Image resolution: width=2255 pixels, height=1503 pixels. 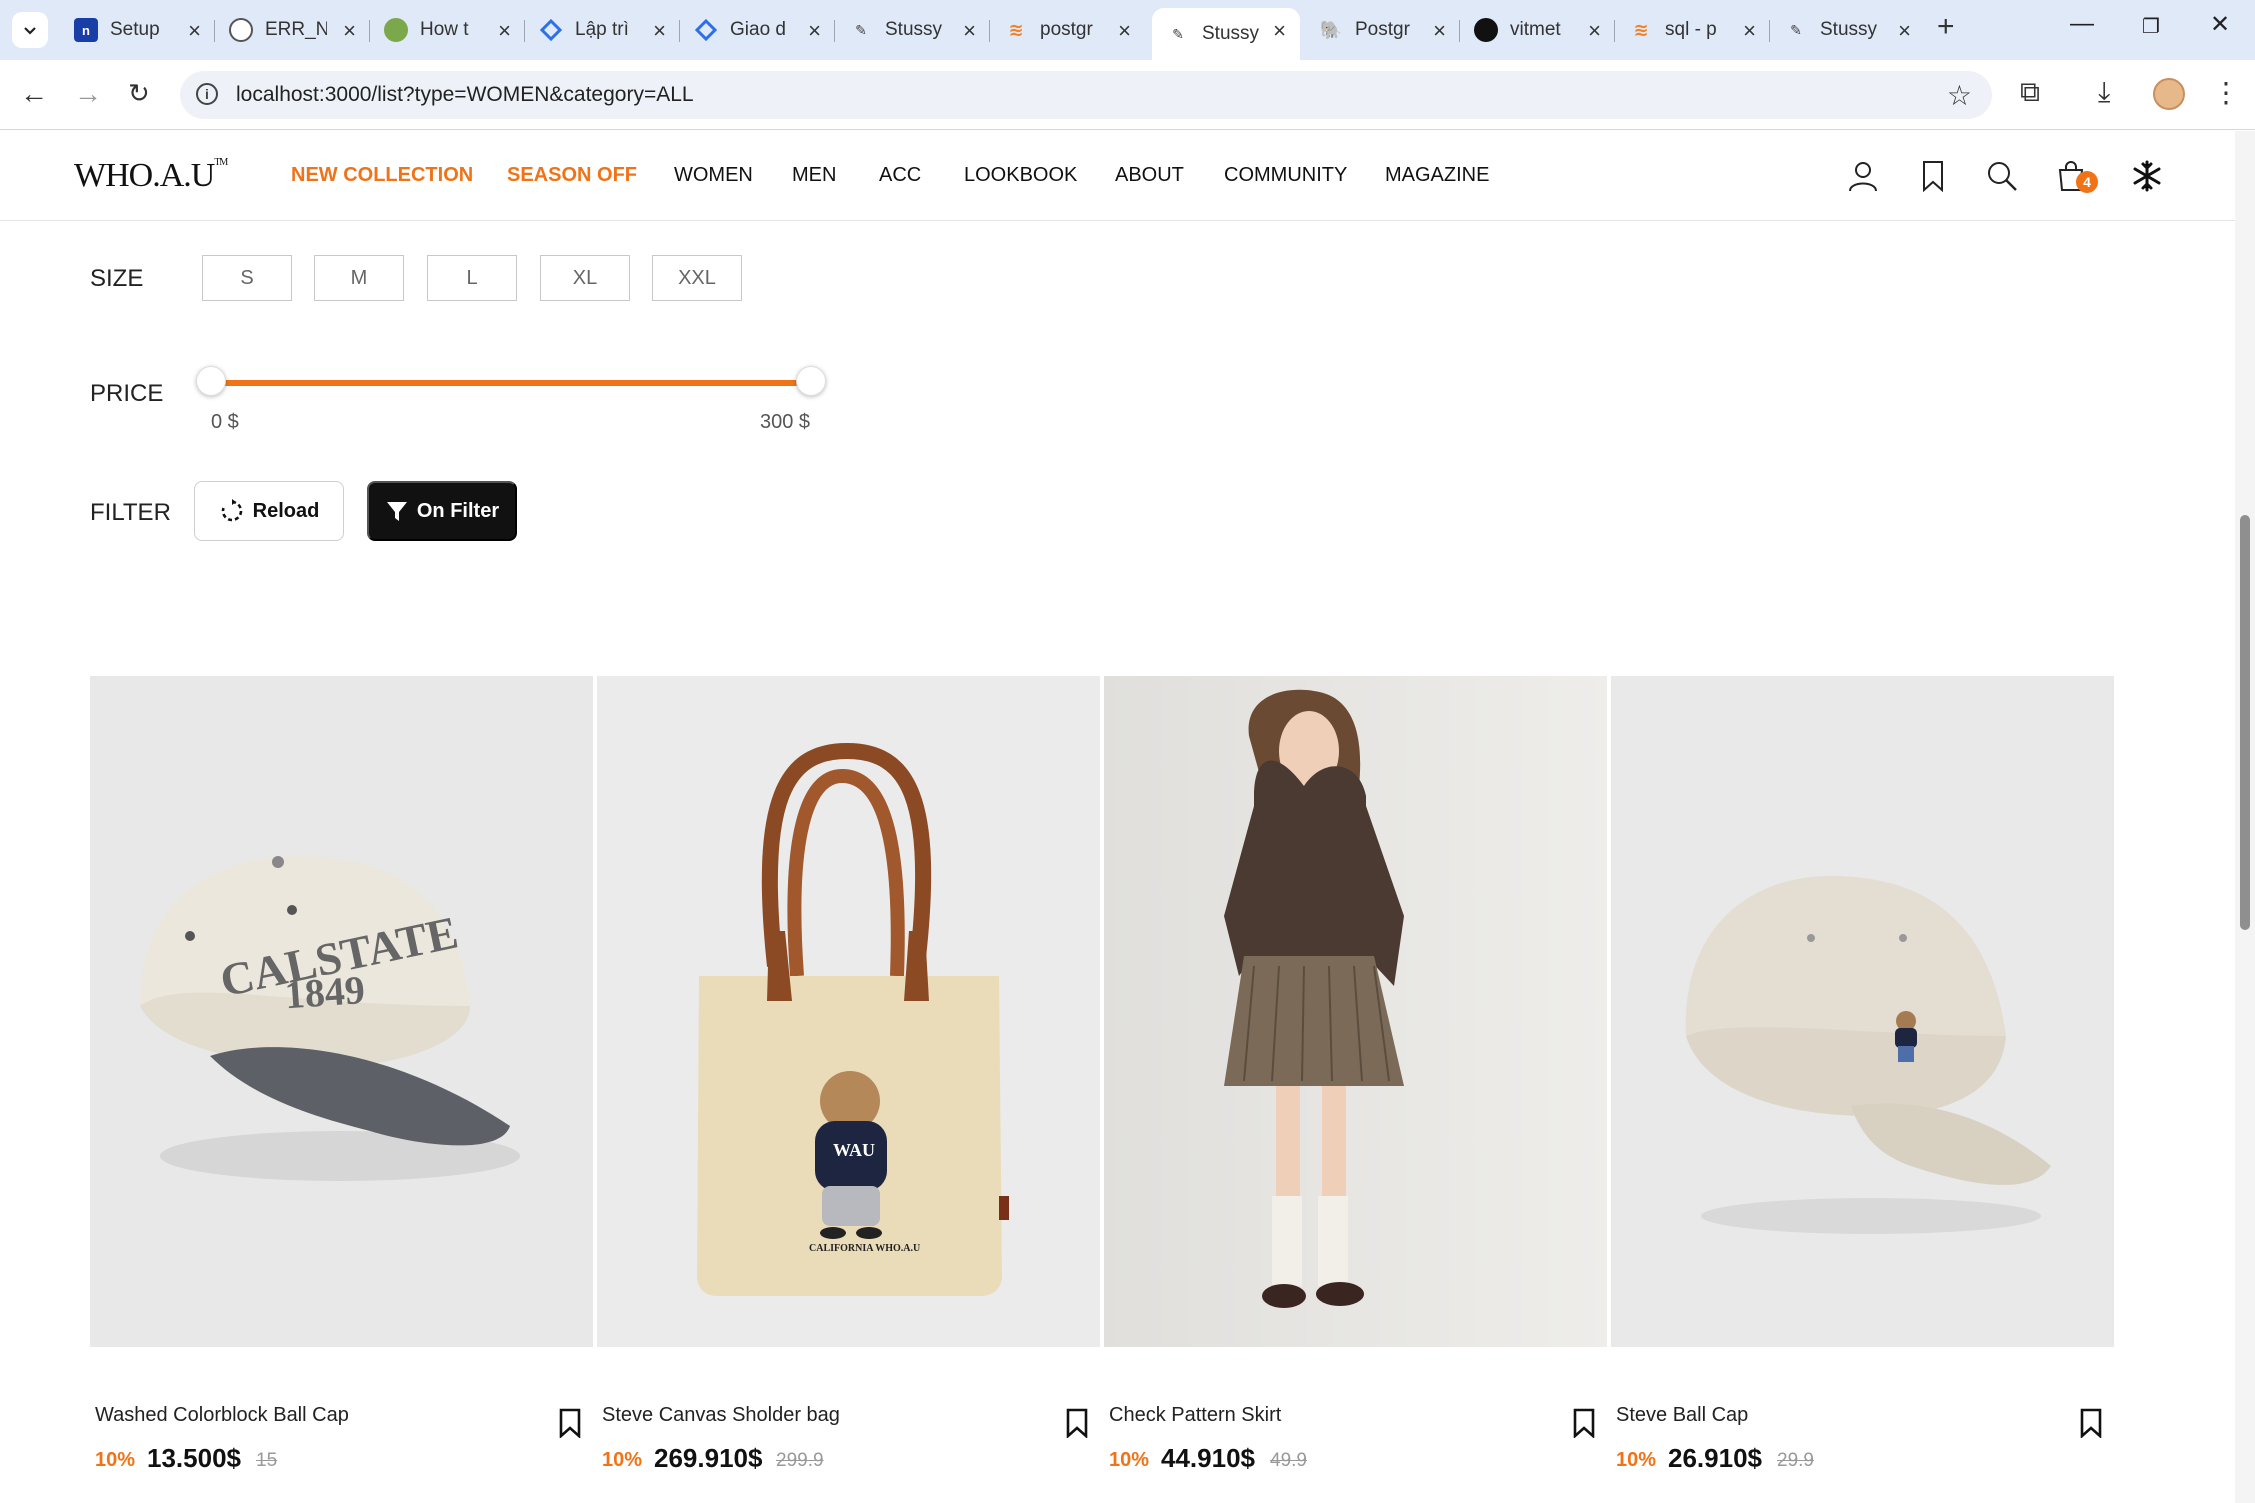 I want to click on original-price: 29.9, so click(x=1795, y=1460).